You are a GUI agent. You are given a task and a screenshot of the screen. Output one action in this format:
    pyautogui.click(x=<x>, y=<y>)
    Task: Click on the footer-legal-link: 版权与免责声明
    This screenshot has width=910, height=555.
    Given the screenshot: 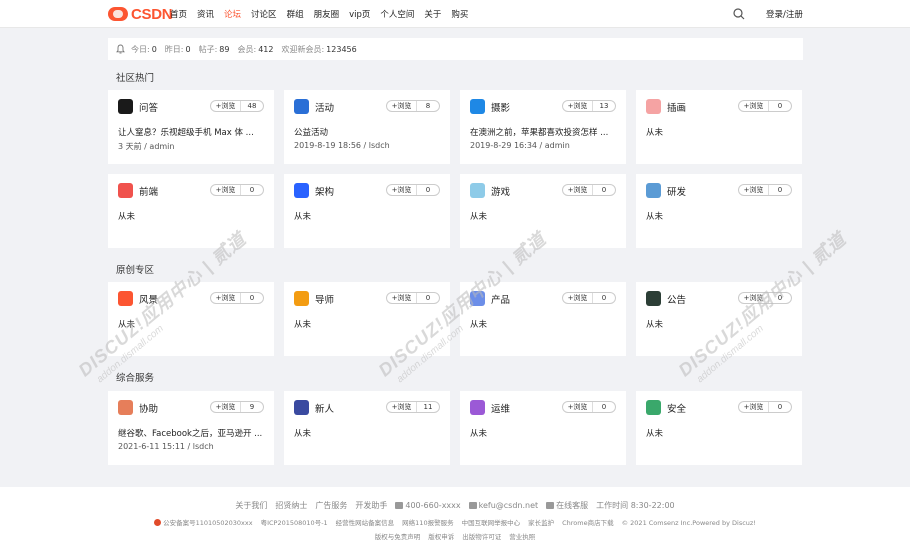 What is the action you would take?
    pyautogui.click(x=398, y=537)
    